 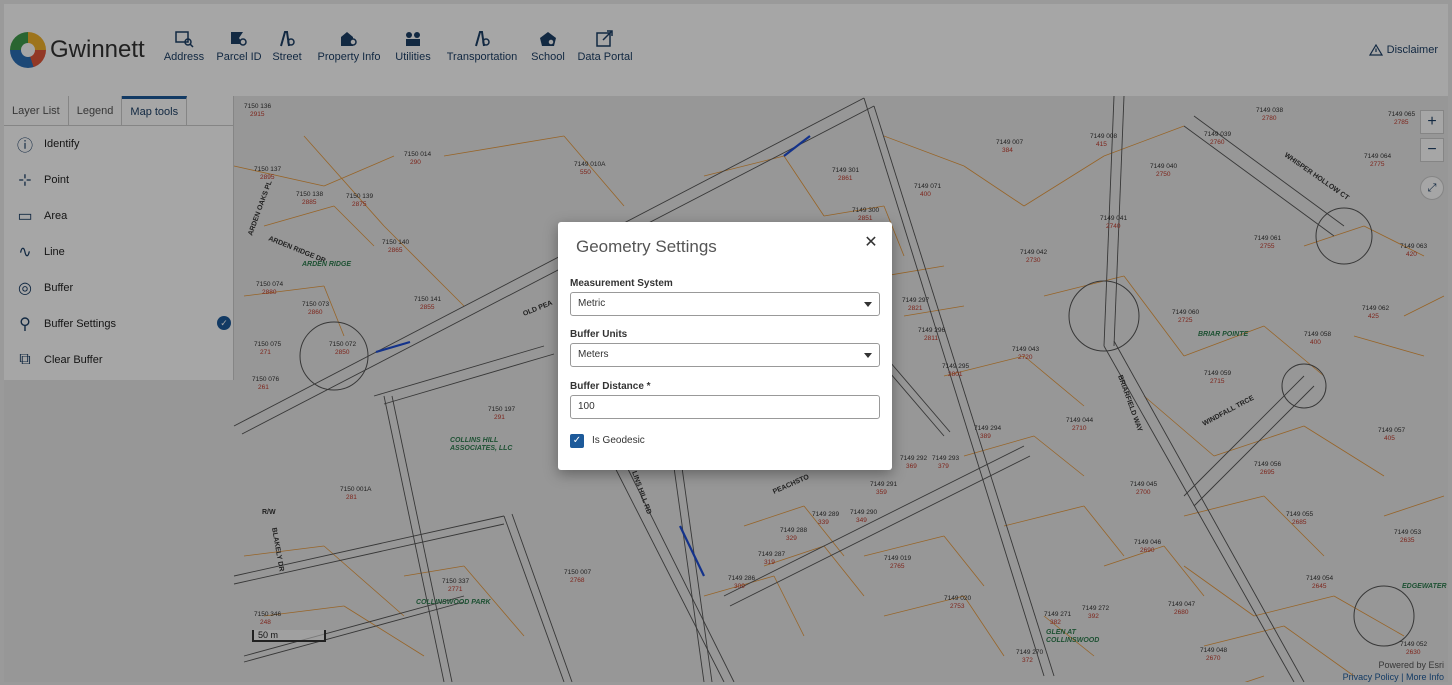 What do you see at coordinates (593, 354) in the screenshot?
I see `buffer-units-value: Meters` at bounding box center [593, 354].